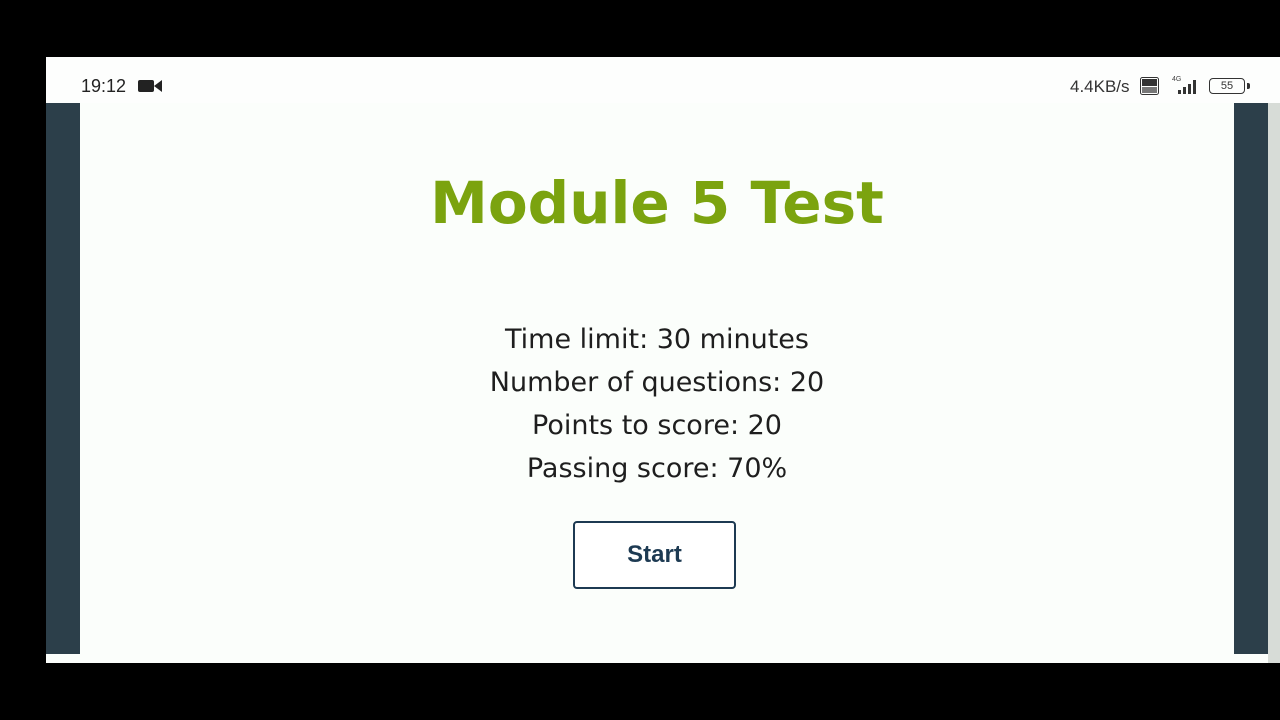  What do you see at coordinates (1176, 79) in the screenshot?
I see `svg-text: 4G` at bounding box center [1176, 79].